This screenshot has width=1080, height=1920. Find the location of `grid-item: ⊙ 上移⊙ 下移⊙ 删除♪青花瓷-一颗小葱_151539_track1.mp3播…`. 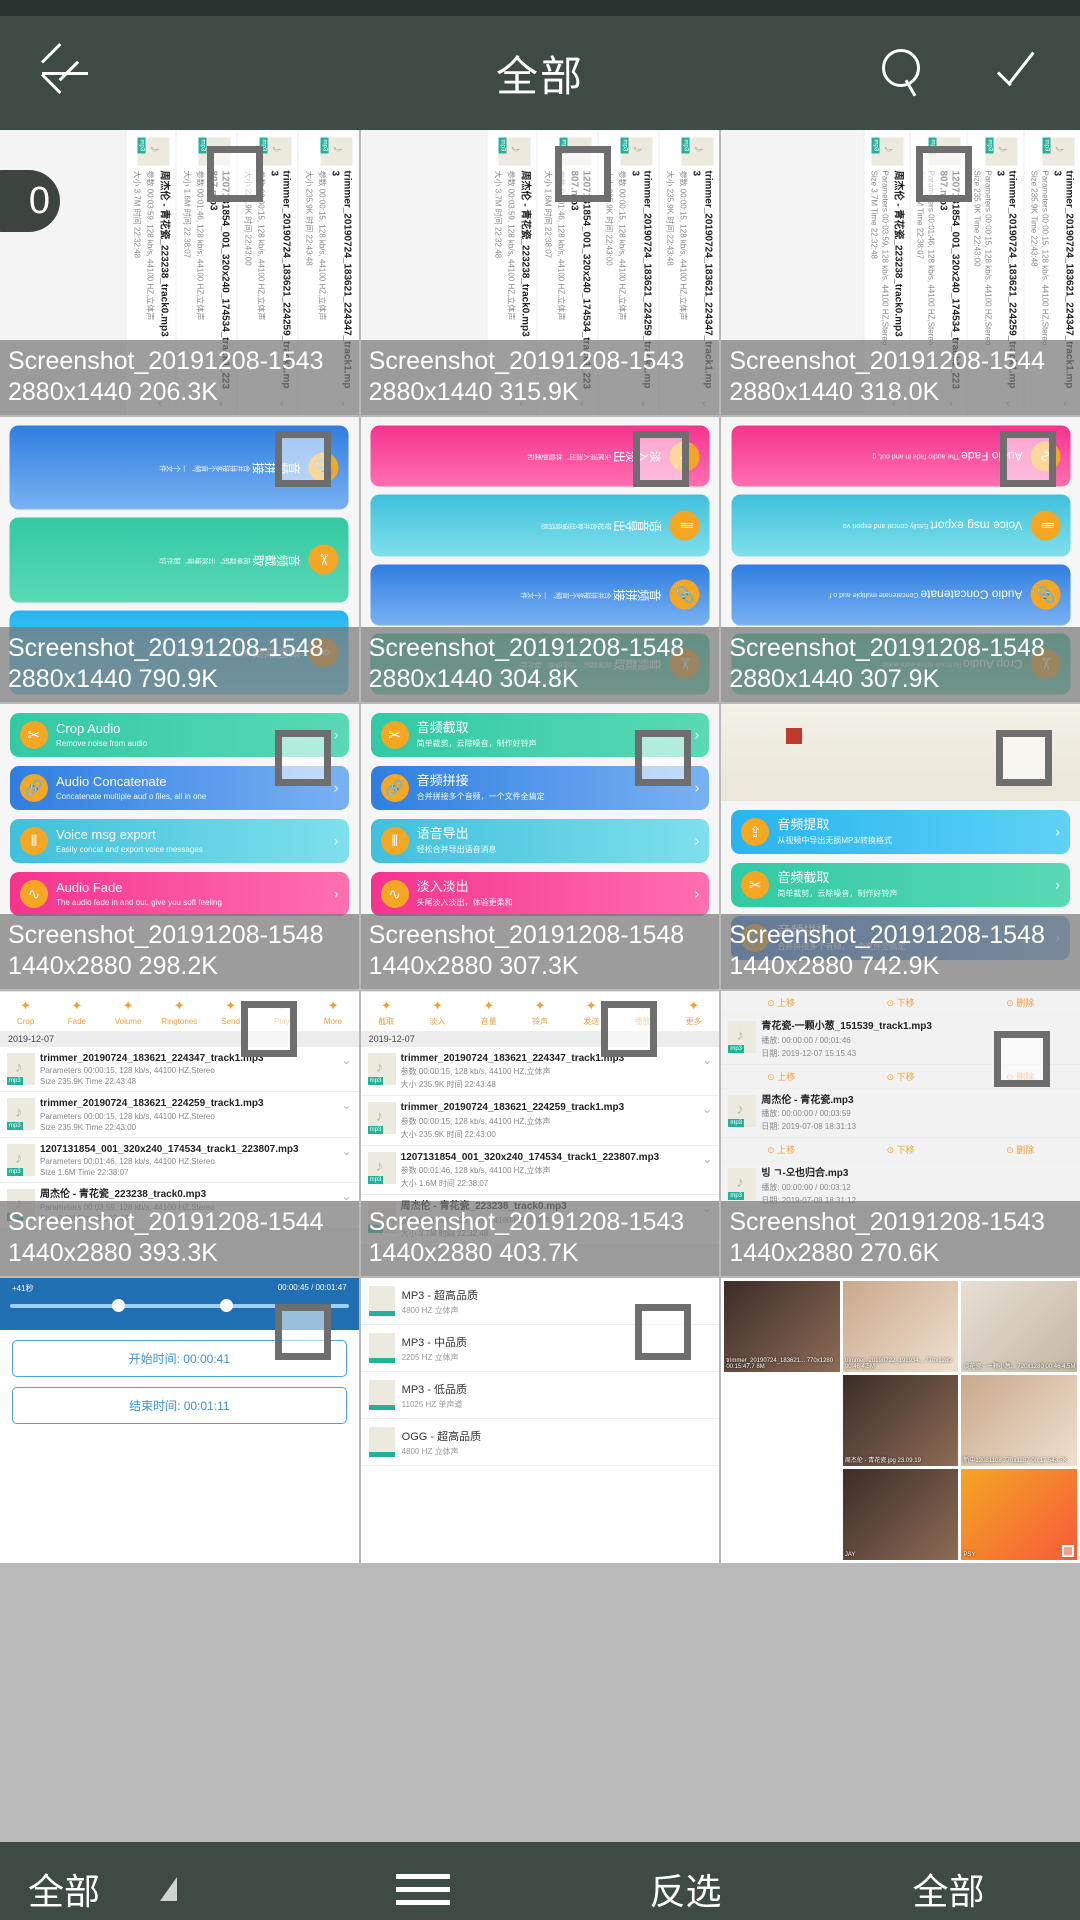

grid-item: ⊙ 上移⊙ 下移⊙ 删除♪青花瓷-一颗小葱_151539_track1.mp3播… is located at coordinates (900, 1133).